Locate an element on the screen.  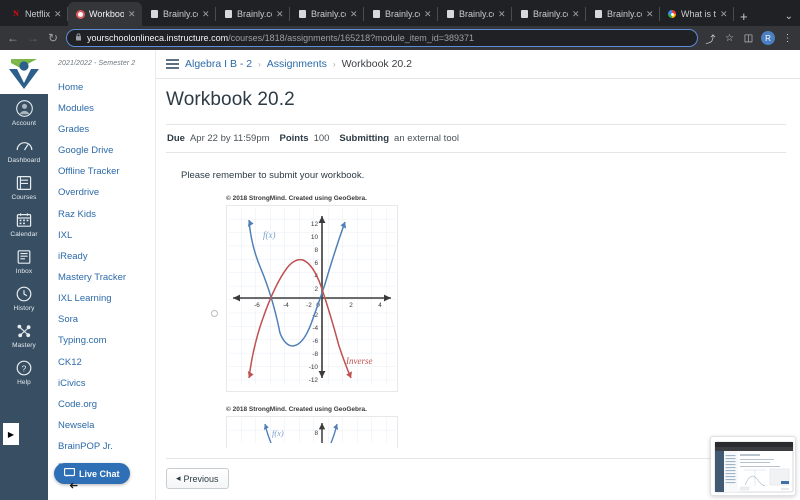
expand-nav-button: ▶ is located at coordinates (11, 434).